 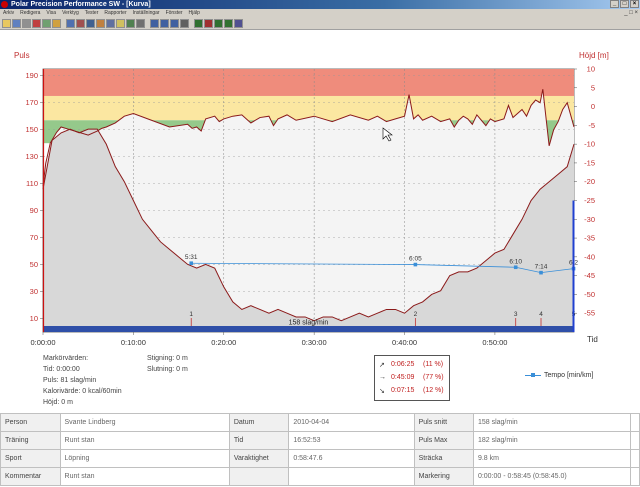 What do you see at coordinates (208, 23) in the screenshot?
I see `heart-chart-icon` at bounding box center [208, 23].